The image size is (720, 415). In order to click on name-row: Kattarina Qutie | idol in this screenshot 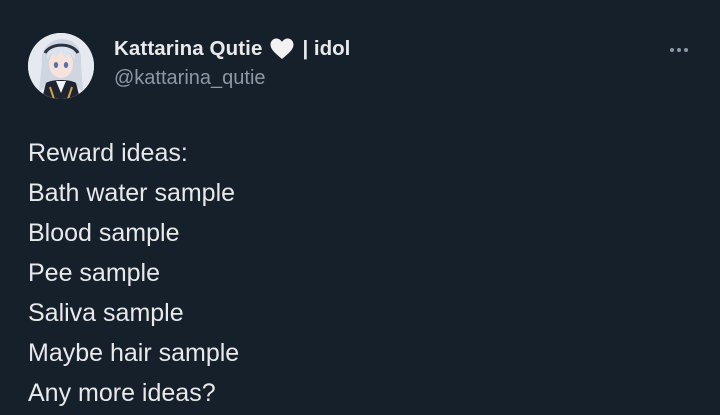, I will do `click(232, 49)`.